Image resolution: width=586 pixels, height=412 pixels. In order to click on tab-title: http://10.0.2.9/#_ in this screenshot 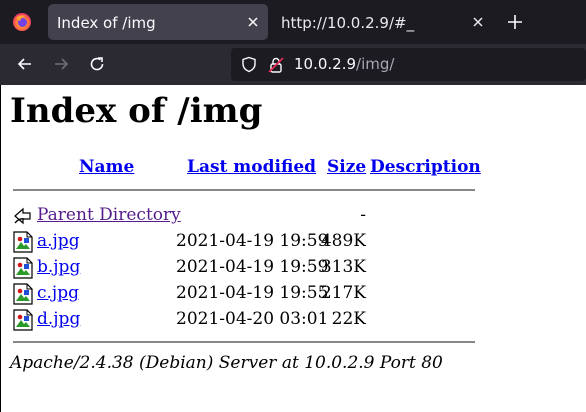, I will do `click(348, 23)`.